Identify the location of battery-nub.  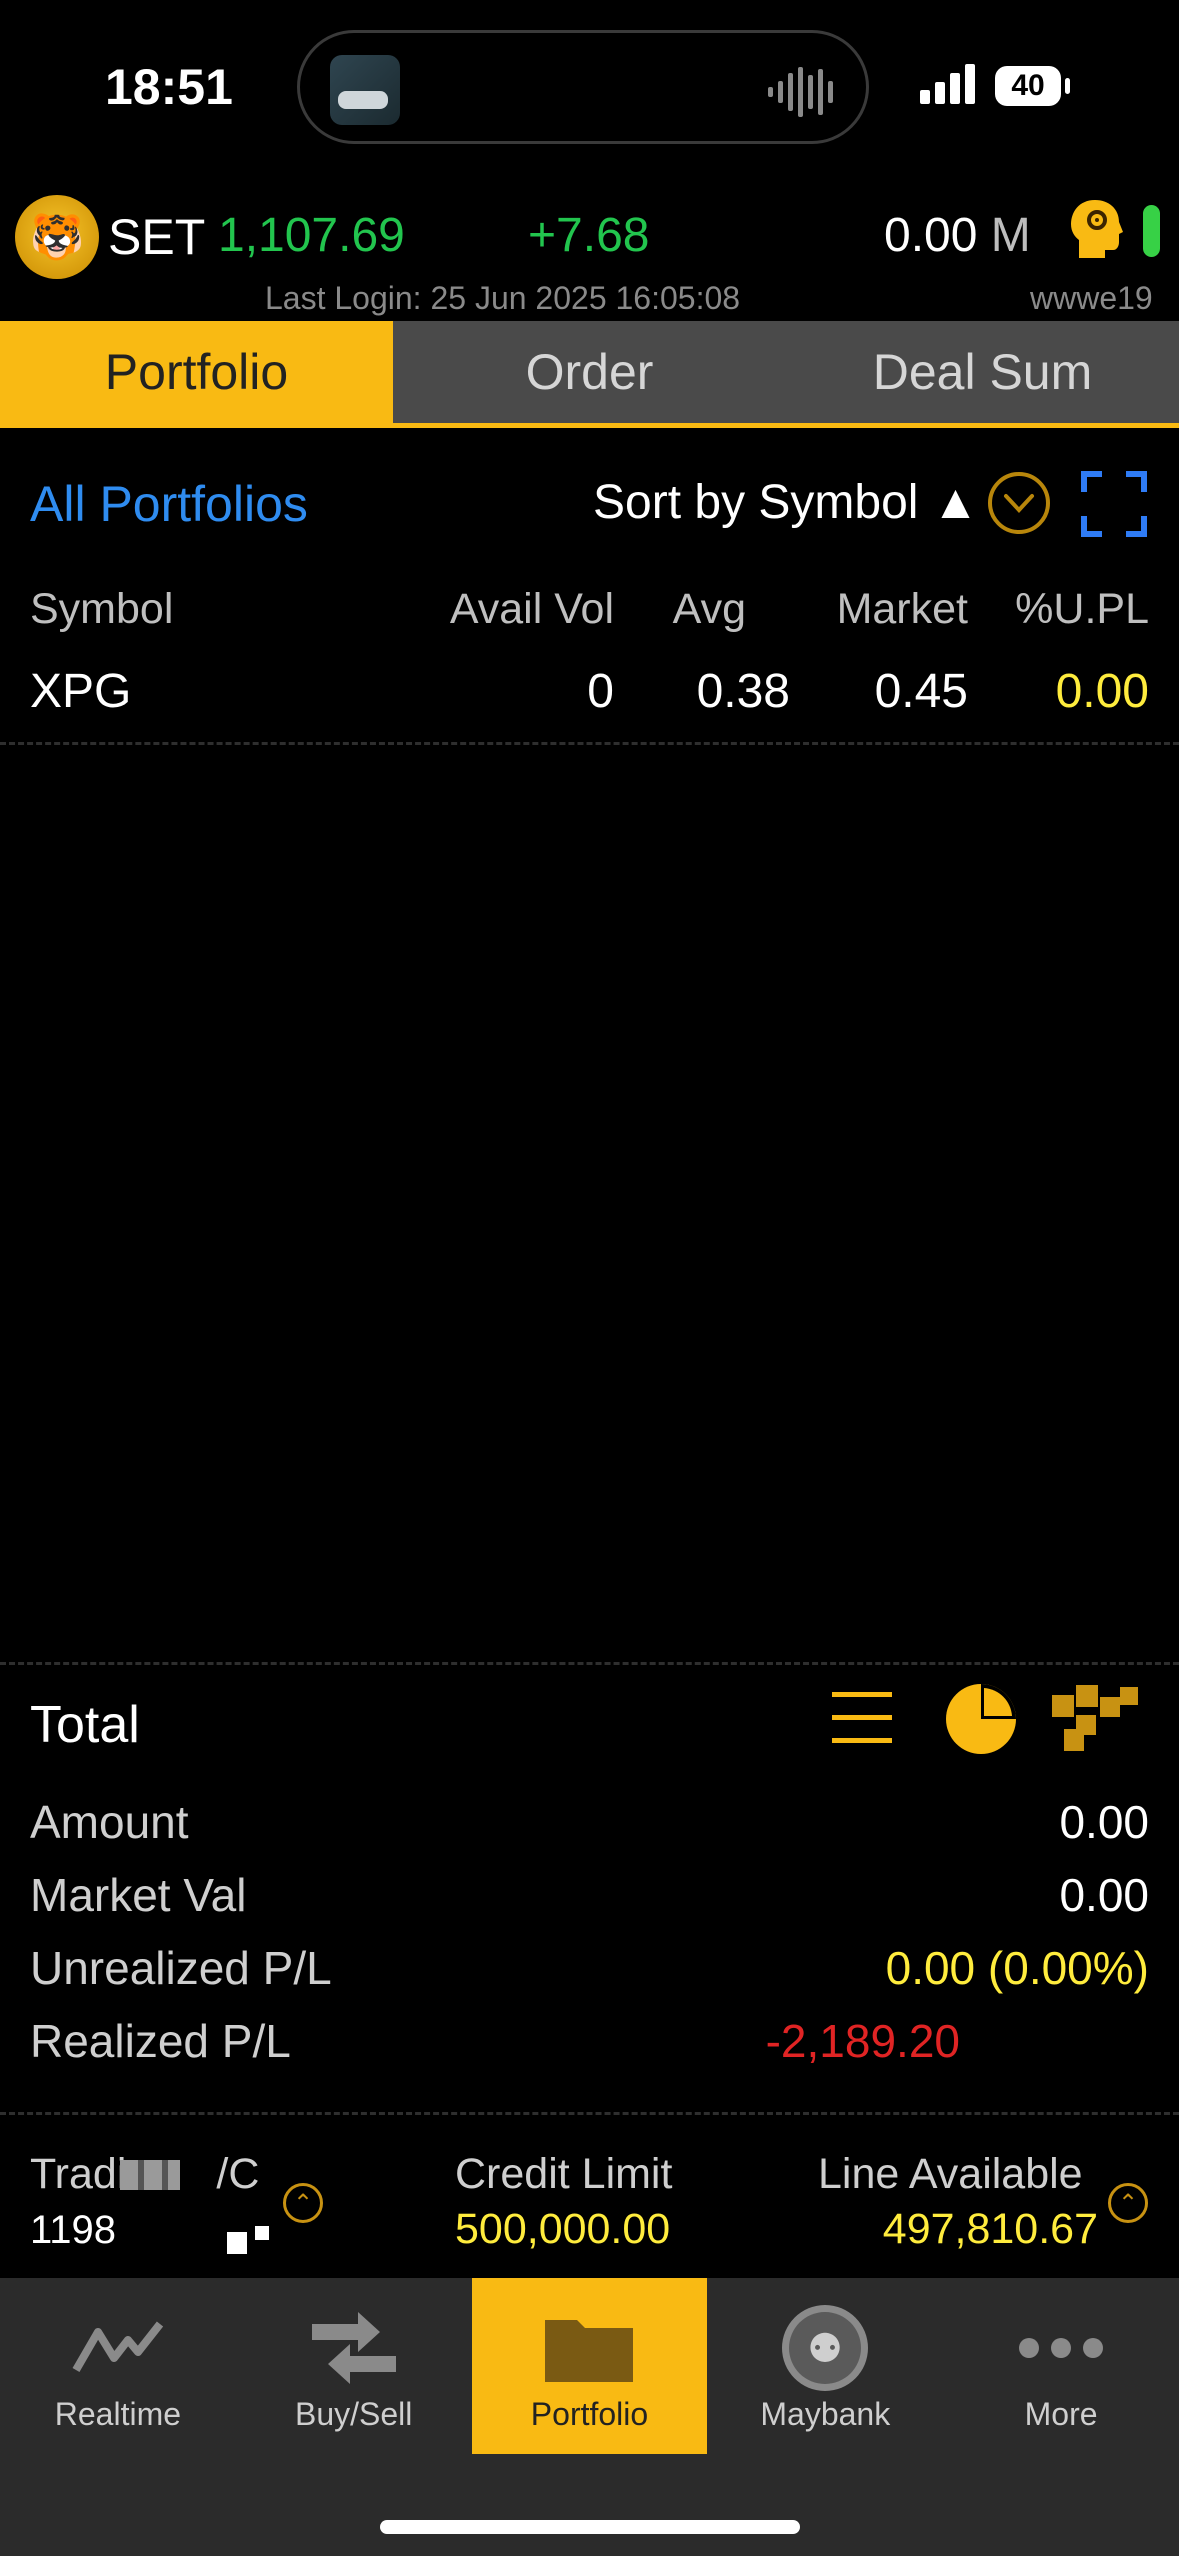
(1067, 86).